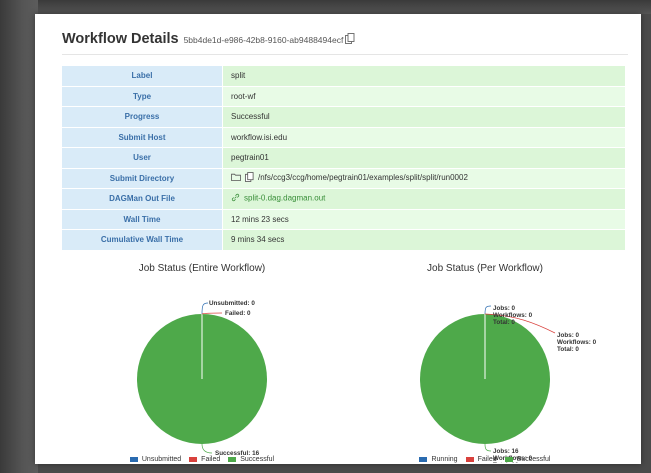 This screenshot has height=473, width=651. I want to click on pie-chart-svg: Unsubmitted: 0Failed: 0Successful: 16, so click(202, 378).